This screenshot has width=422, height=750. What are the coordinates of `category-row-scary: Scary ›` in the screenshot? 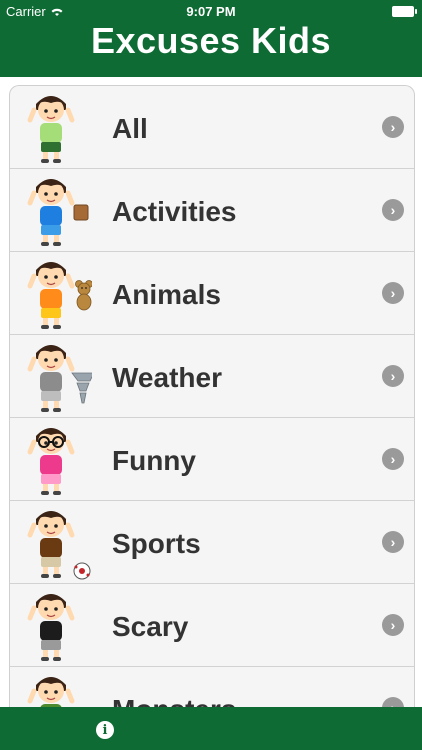 It's located at (212, 625).